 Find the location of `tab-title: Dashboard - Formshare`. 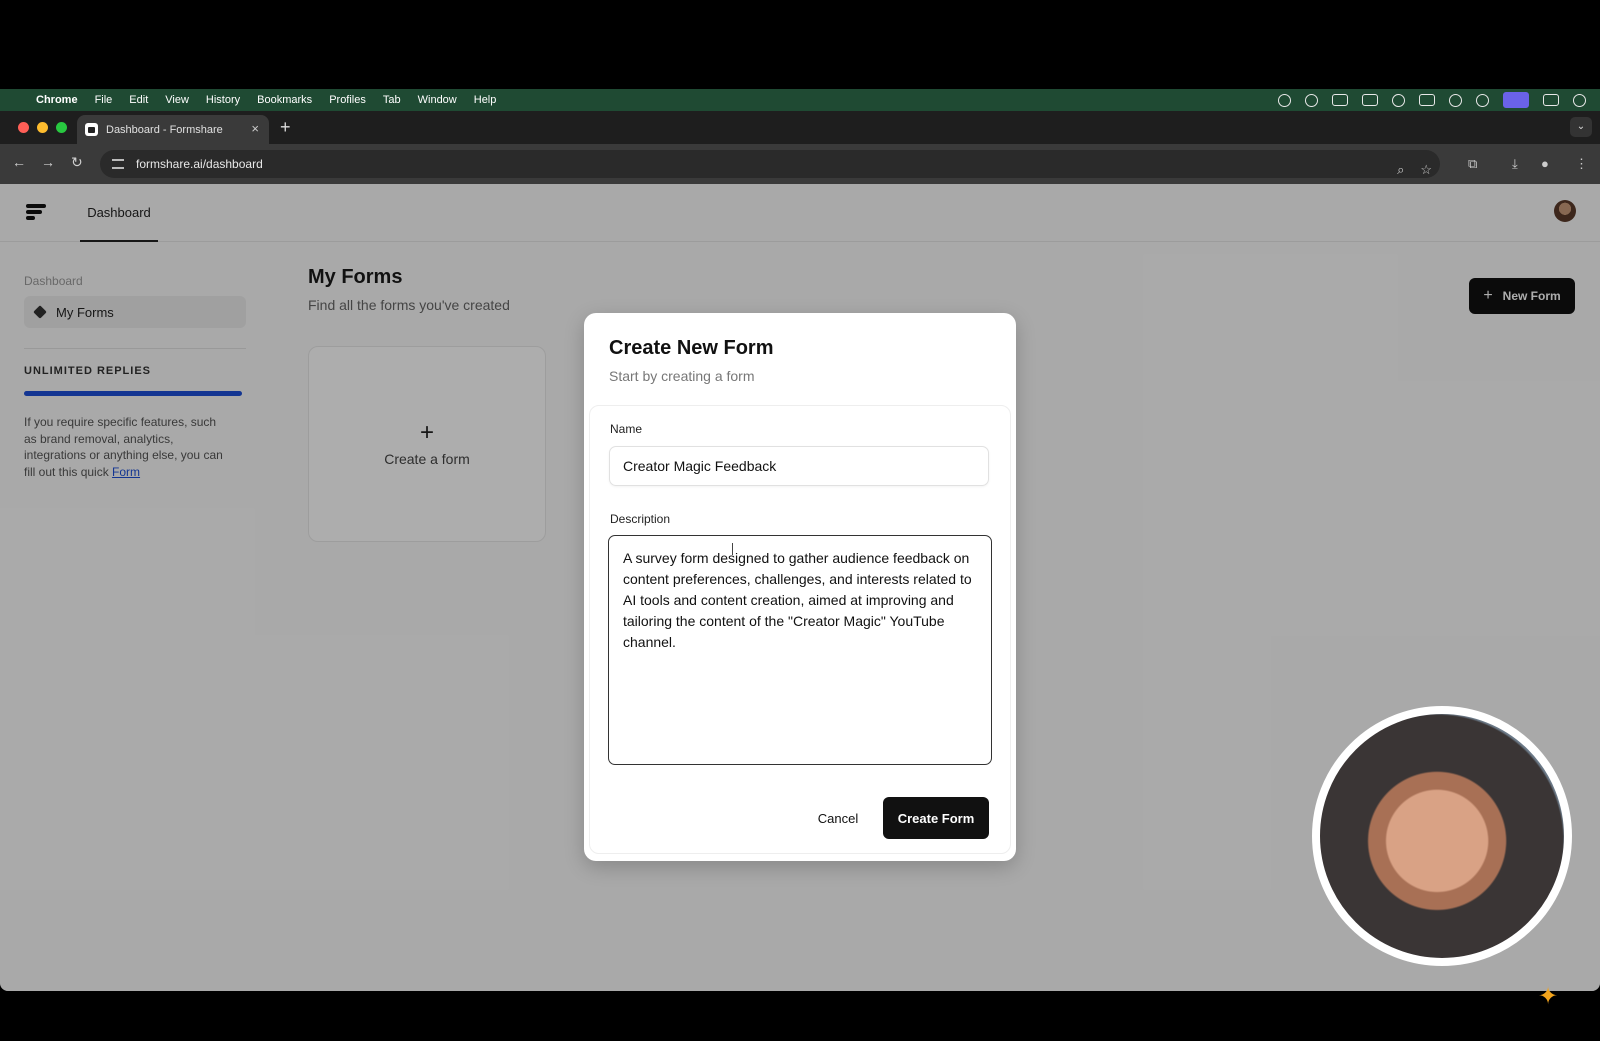

tab-title: Dashboard - Formshare is located at coordinates (164, 129).